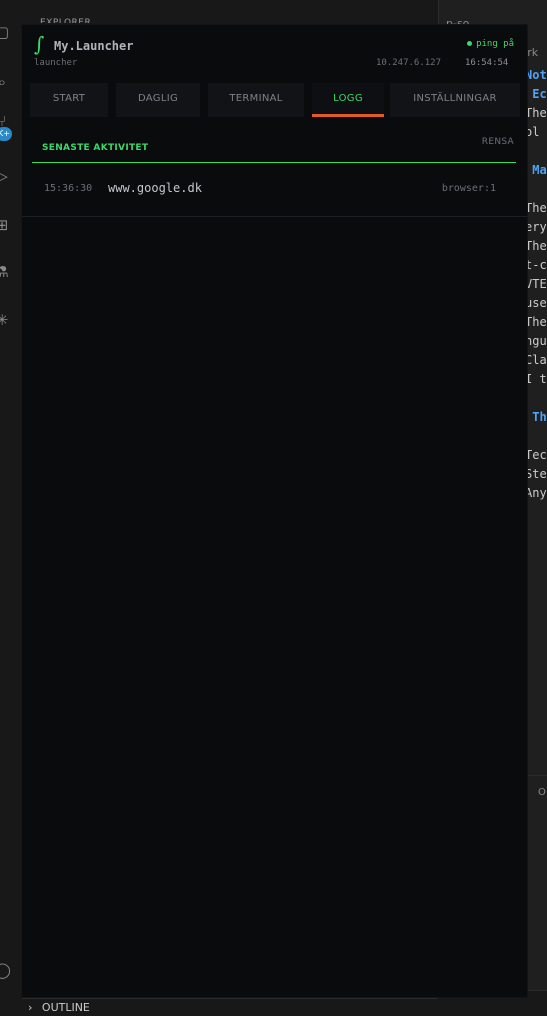 The height and width of the screenshot is (1016, 547). I want to click on chevron-right-icon: ›, so click(30, 1007).